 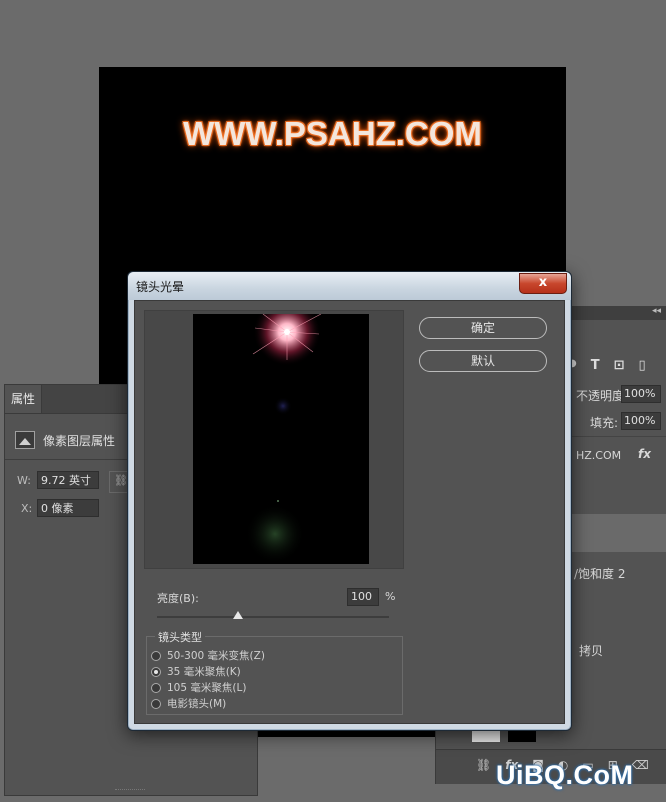 I want to click on fill-label: 填充:, so click(x=604, y=423).